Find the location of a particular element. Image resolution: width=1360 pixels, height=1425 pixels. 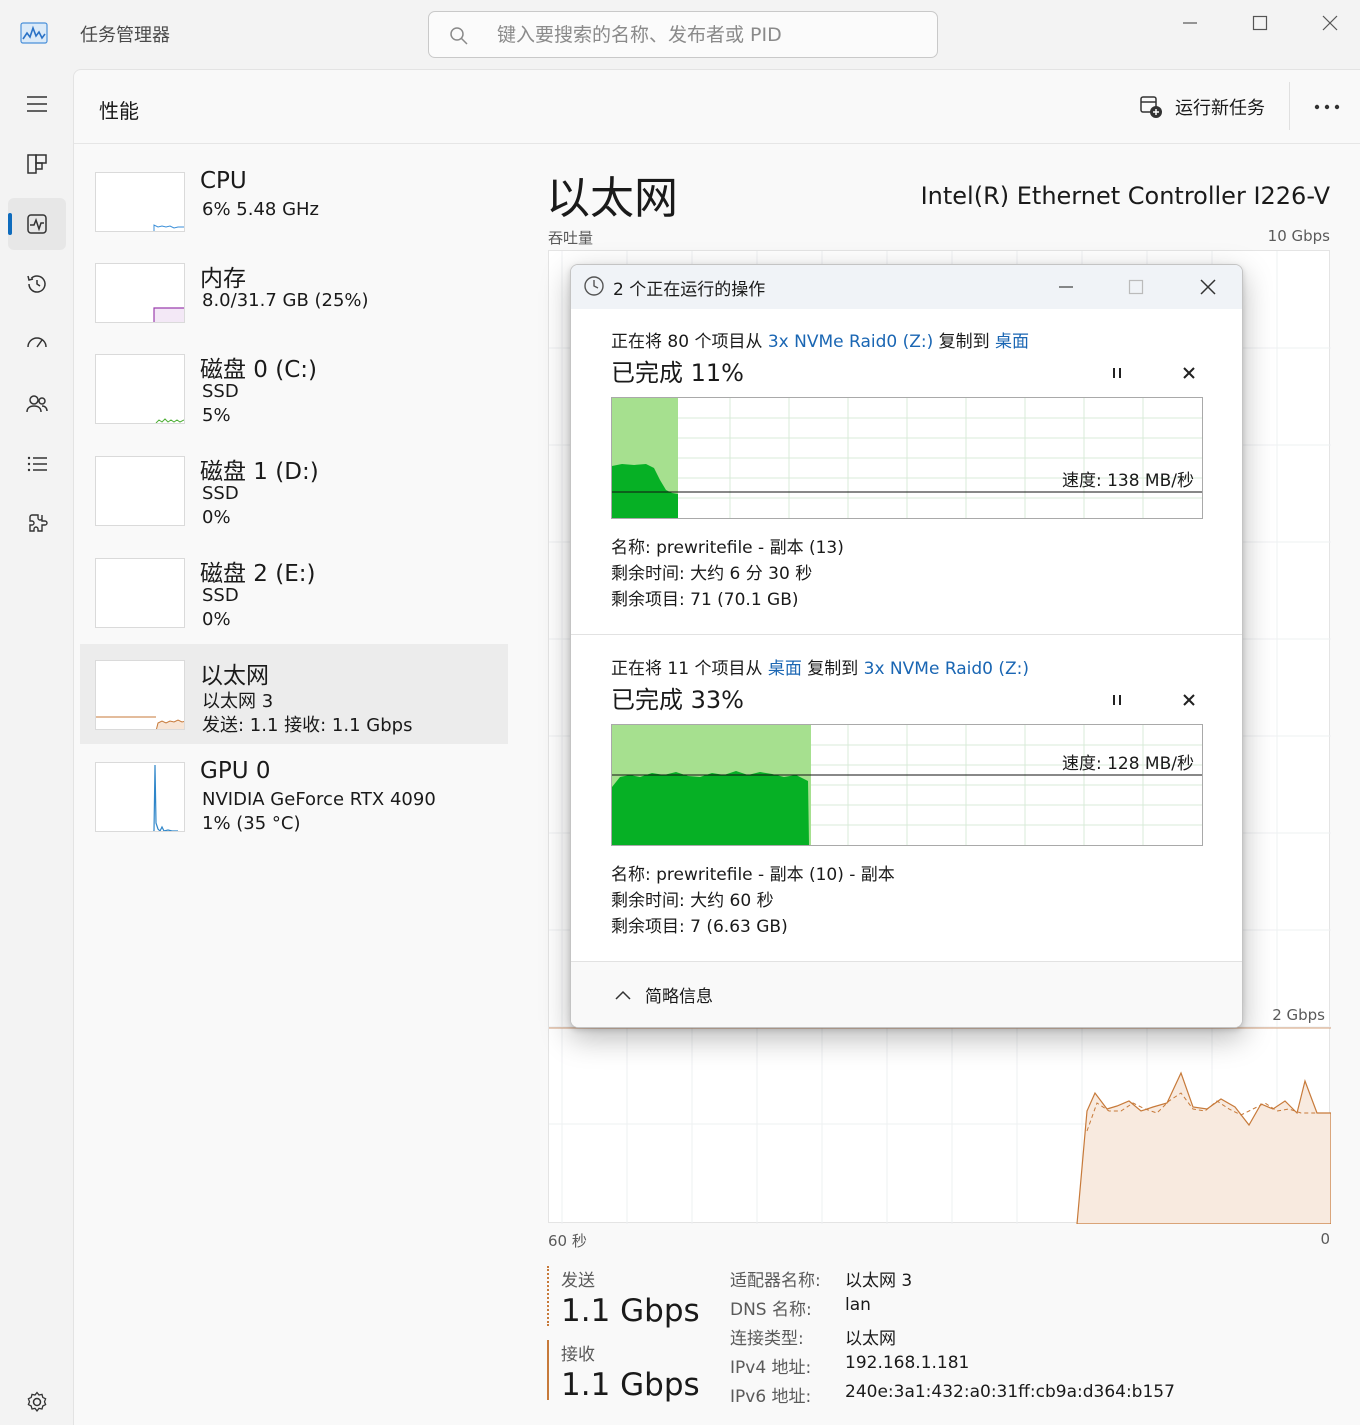

maximize-button is located at coordinates (1260, 23).